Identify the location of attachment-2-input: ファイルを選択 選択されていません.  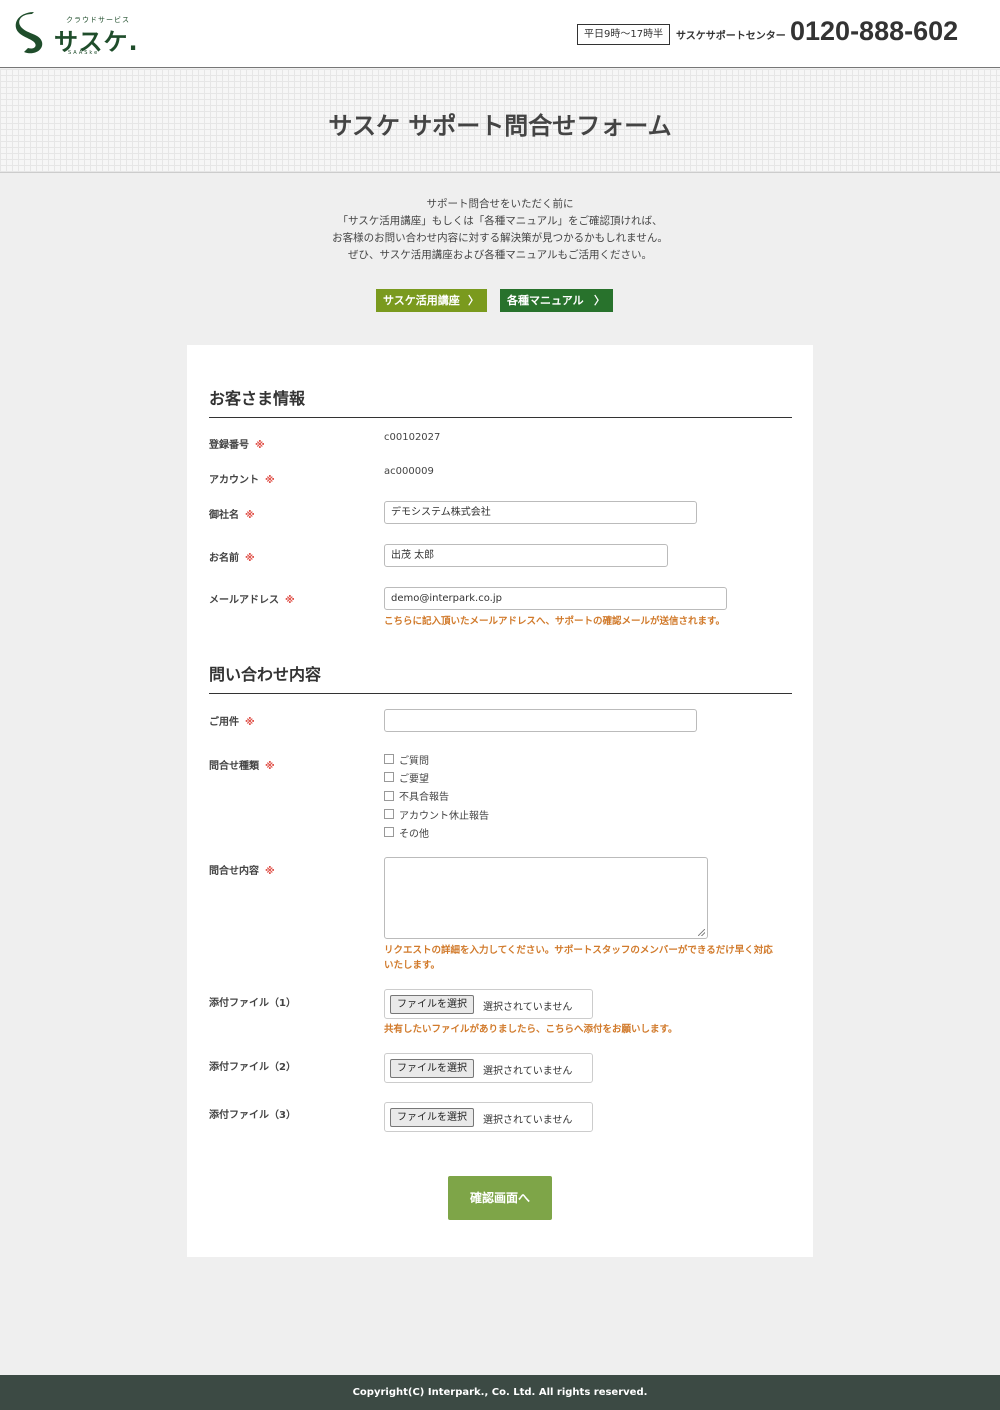
(488, 1068).